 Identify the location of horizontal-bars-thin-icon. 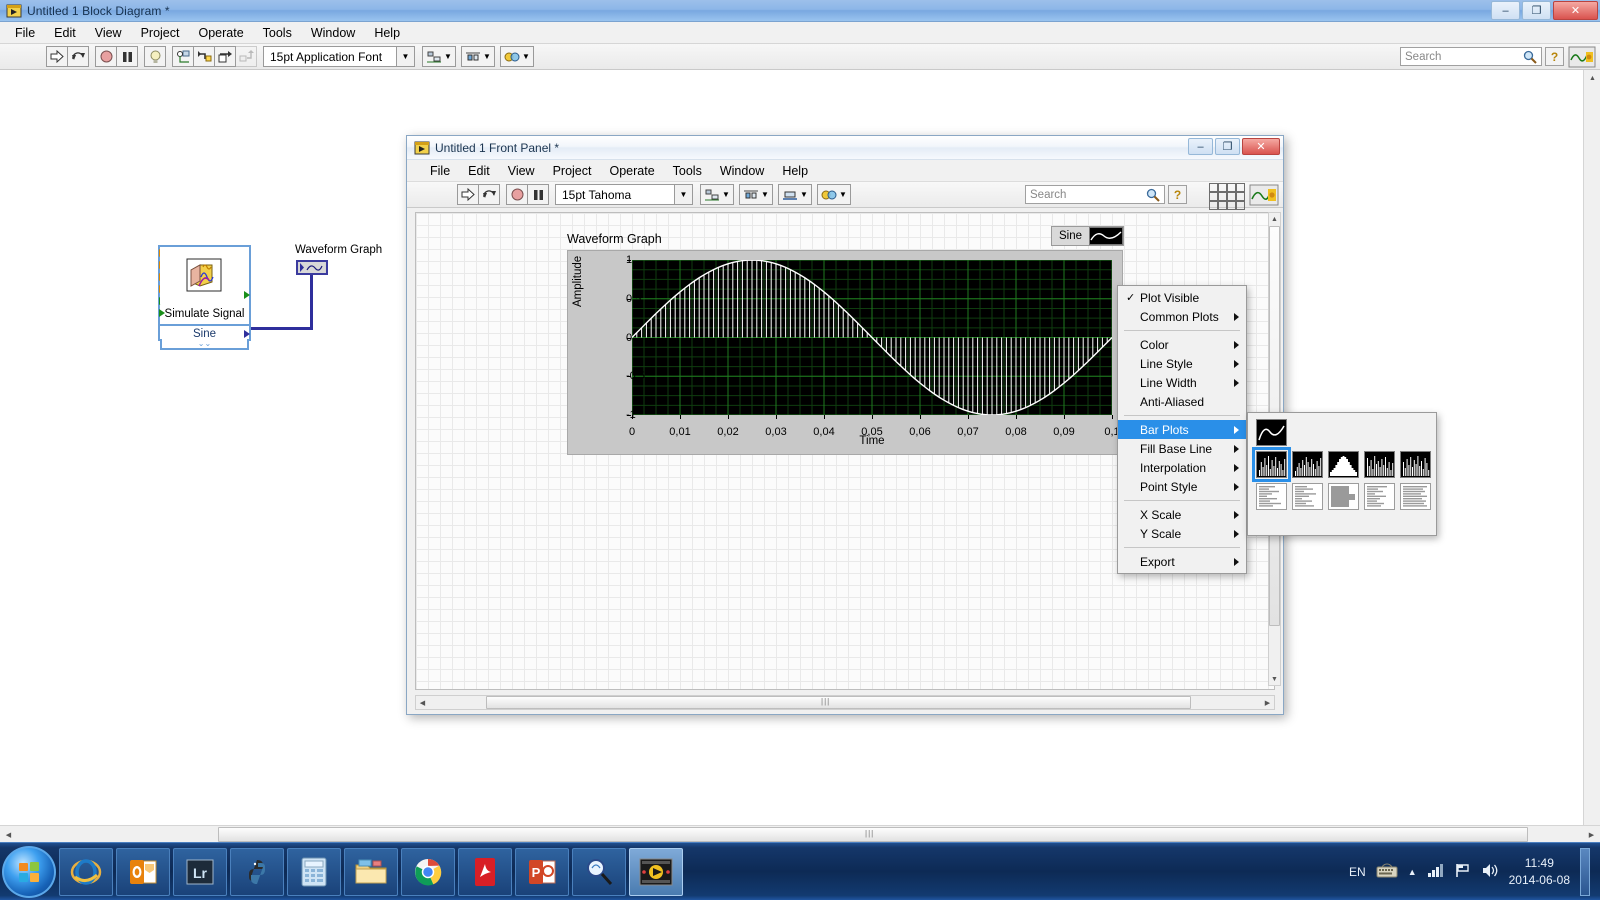
(1415, 496).